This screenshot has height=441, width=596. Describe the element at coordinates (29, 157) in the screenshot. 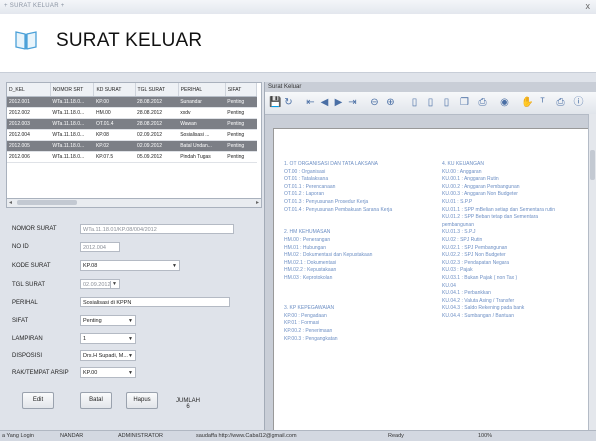

I see `table-cell: 2012.006` at that location.